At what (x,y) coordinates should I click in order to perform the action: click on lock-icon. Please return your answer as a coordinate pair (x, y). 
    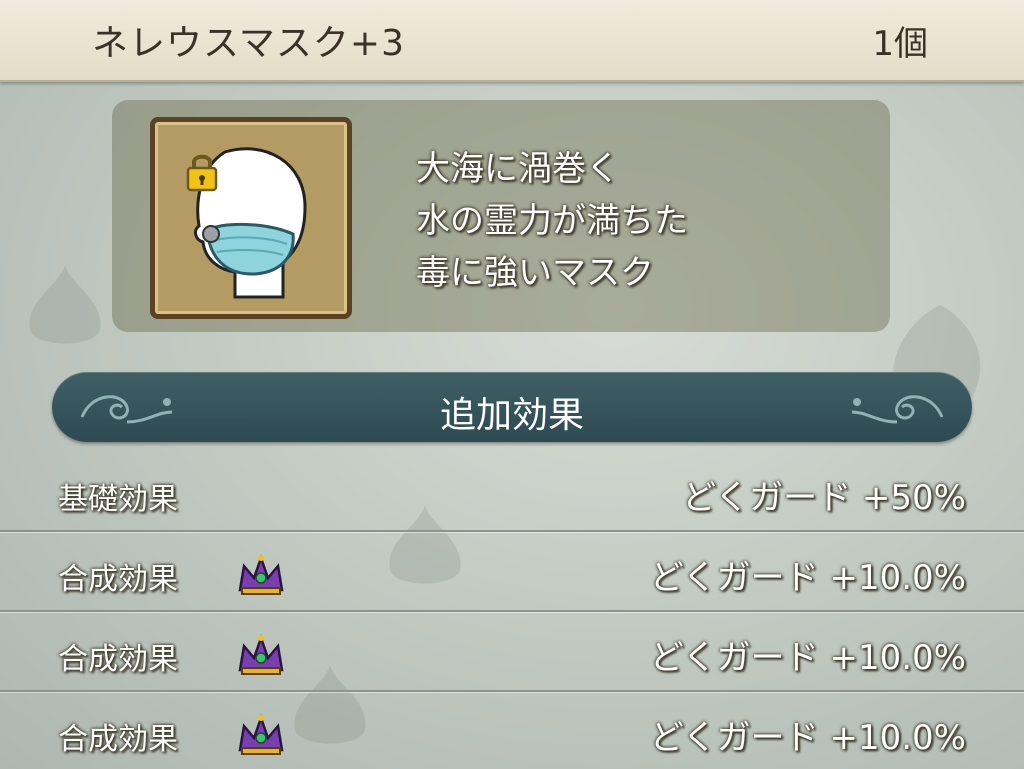
    Looking at the image, I should click on (202, 173).